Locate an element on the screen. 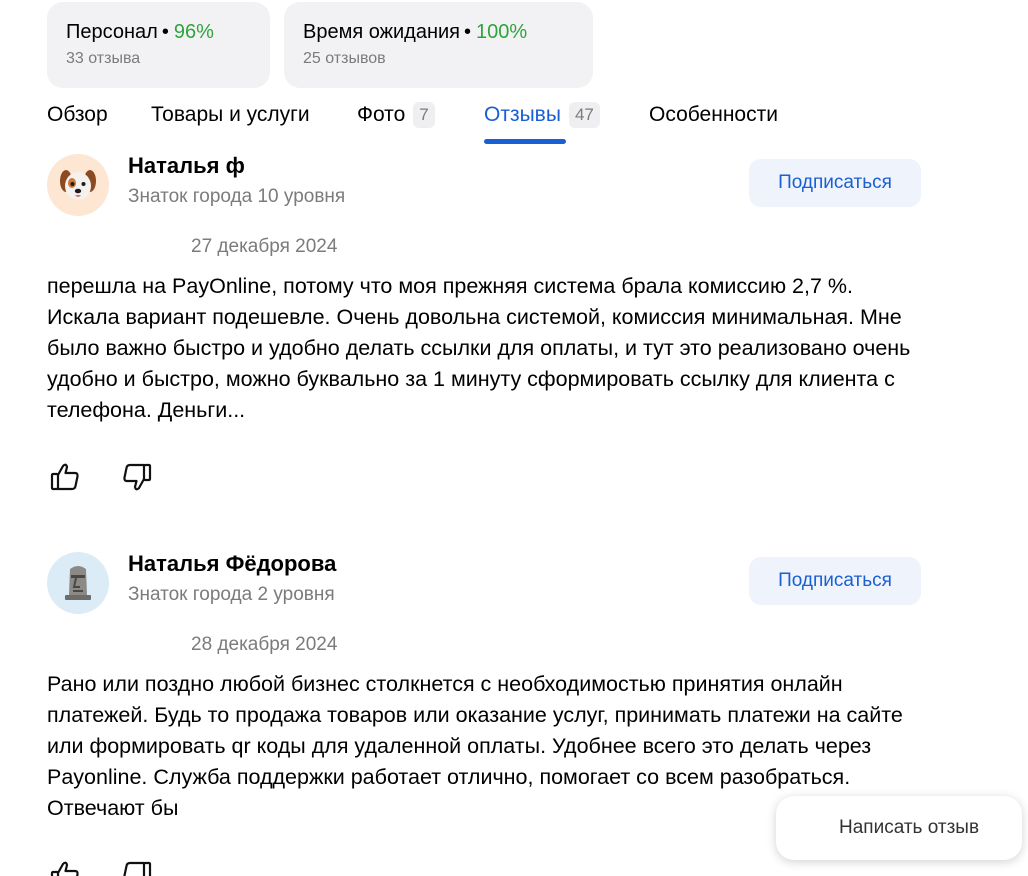 The image size is (1028, 876). tab-count-badge: 47 is located at coordinates (584, 115).